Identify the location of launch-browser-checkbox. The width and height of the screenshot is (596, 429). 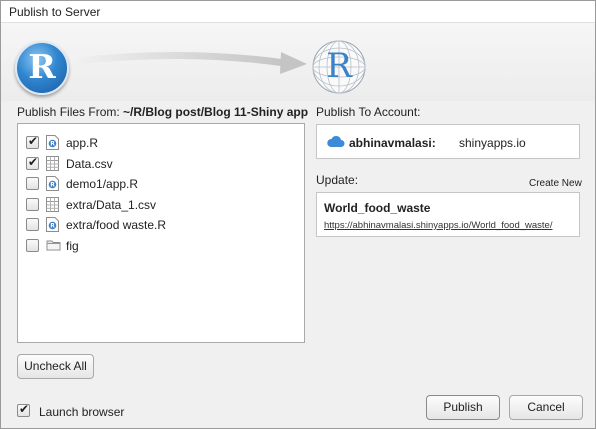
(23, 409).